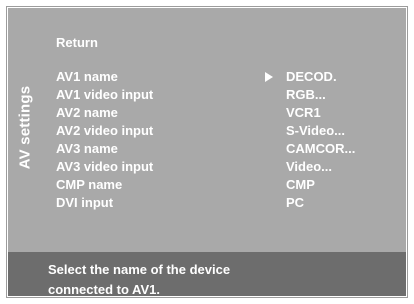 The image size is (414, 304). What do you see at coordinates (215, 113) in the screenshot?
I see `menu-item-av2-name: AV2 name VCR1` at bounding box center [215, 113].